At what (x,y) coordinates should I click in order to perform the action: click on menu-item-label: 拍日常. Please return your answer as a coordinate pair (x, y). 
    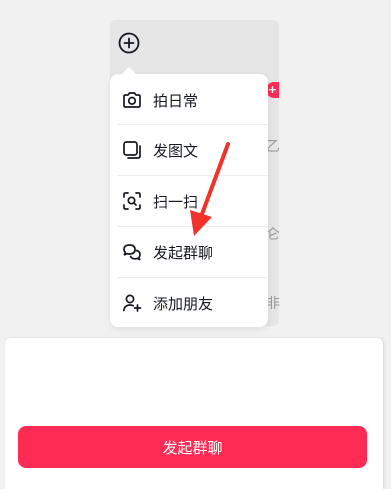
    Looking at the image, I should click on (176, 100).